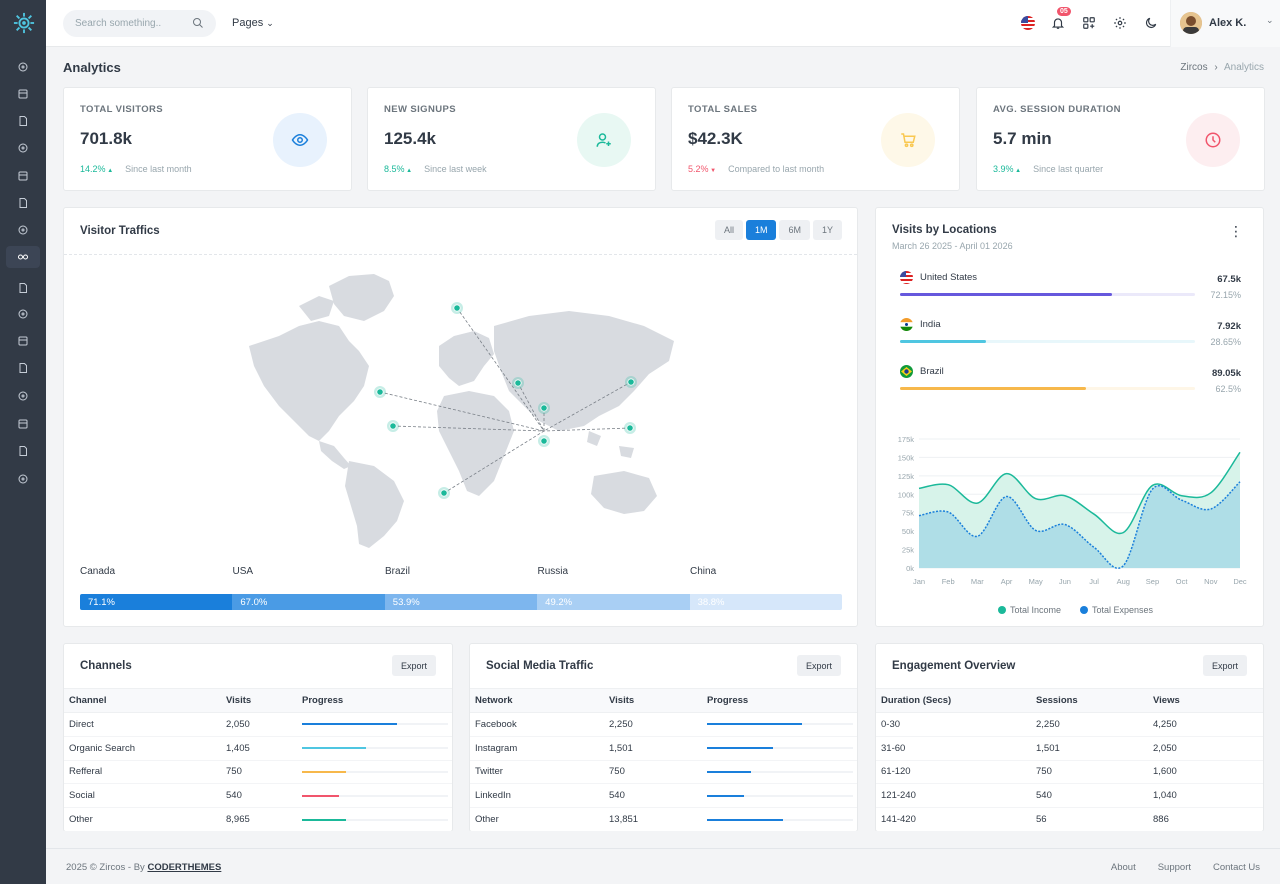 The height and width of the screenshot is (884, 1280). I want to click on stat-delta: 8.5% ▲ Since last week, so click(435, 169).